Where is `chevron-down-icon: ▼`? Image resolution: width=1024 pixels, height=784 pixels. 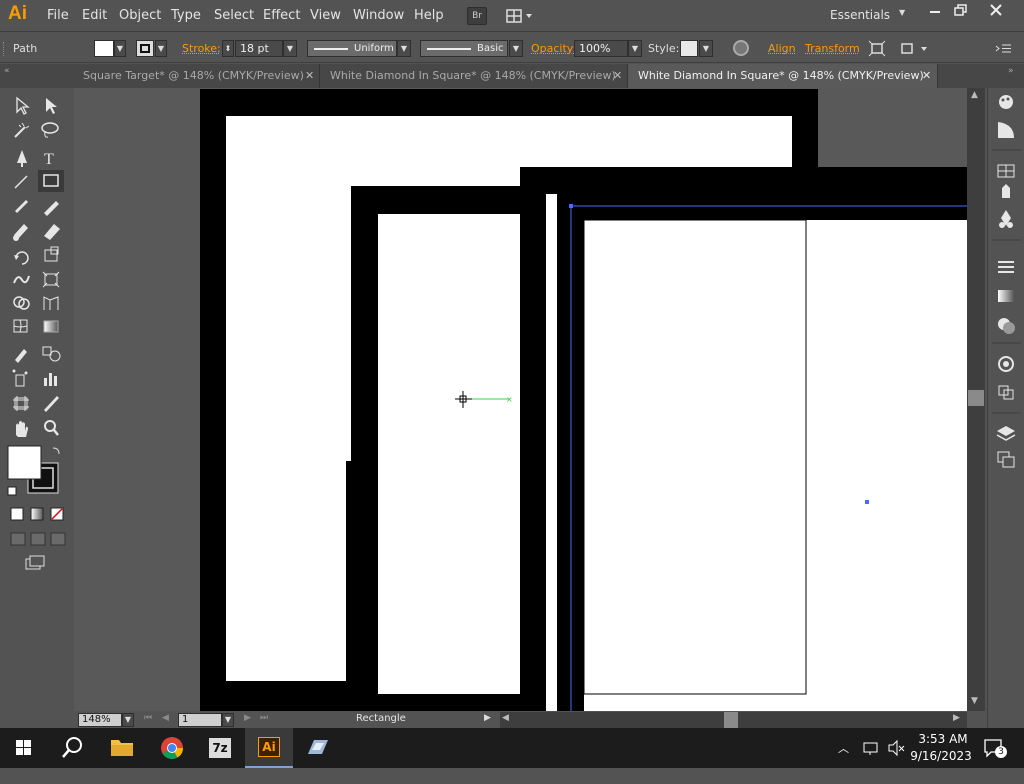 chevron-down-icon: ▼ is located at coordinates (902, 12).